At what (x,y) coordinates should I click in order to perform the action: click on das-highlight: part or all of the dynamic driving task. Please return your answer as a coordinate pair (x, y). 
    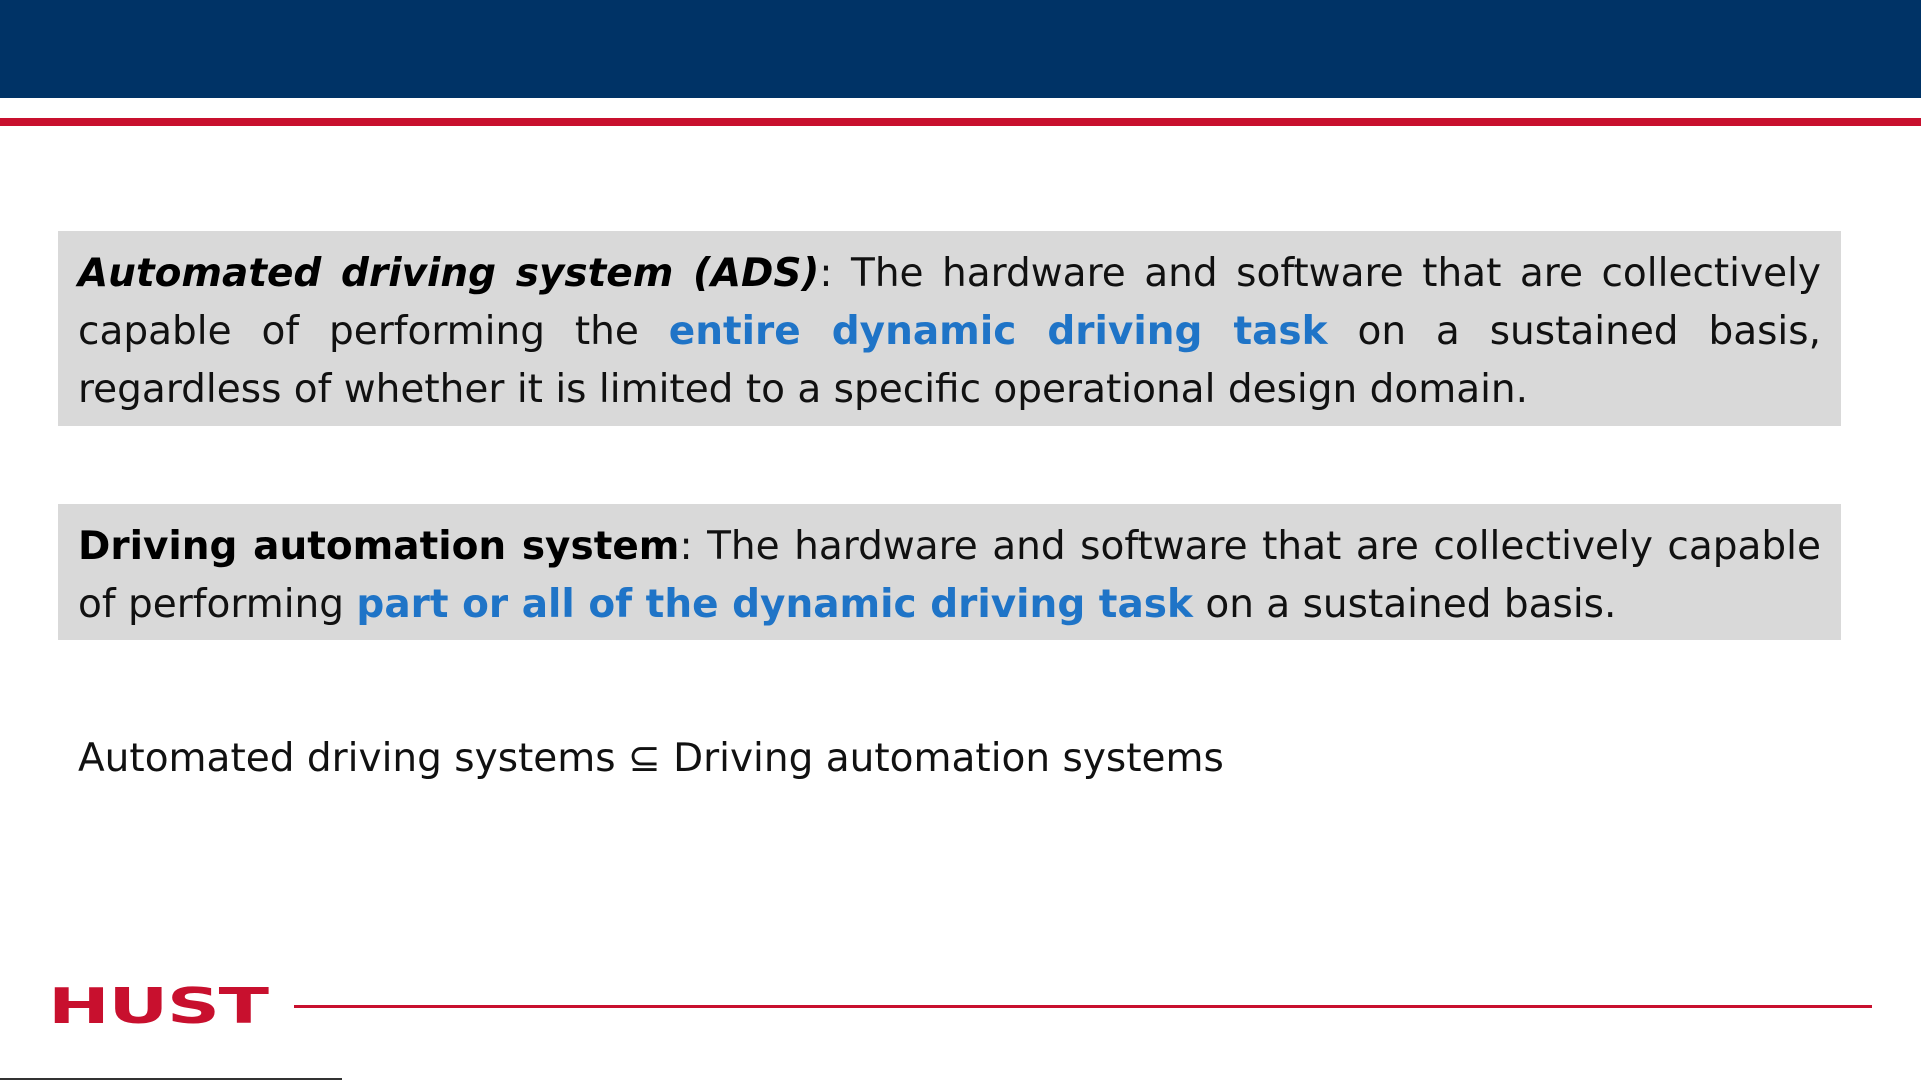
    Looking at the image, I should click on (774, 604).